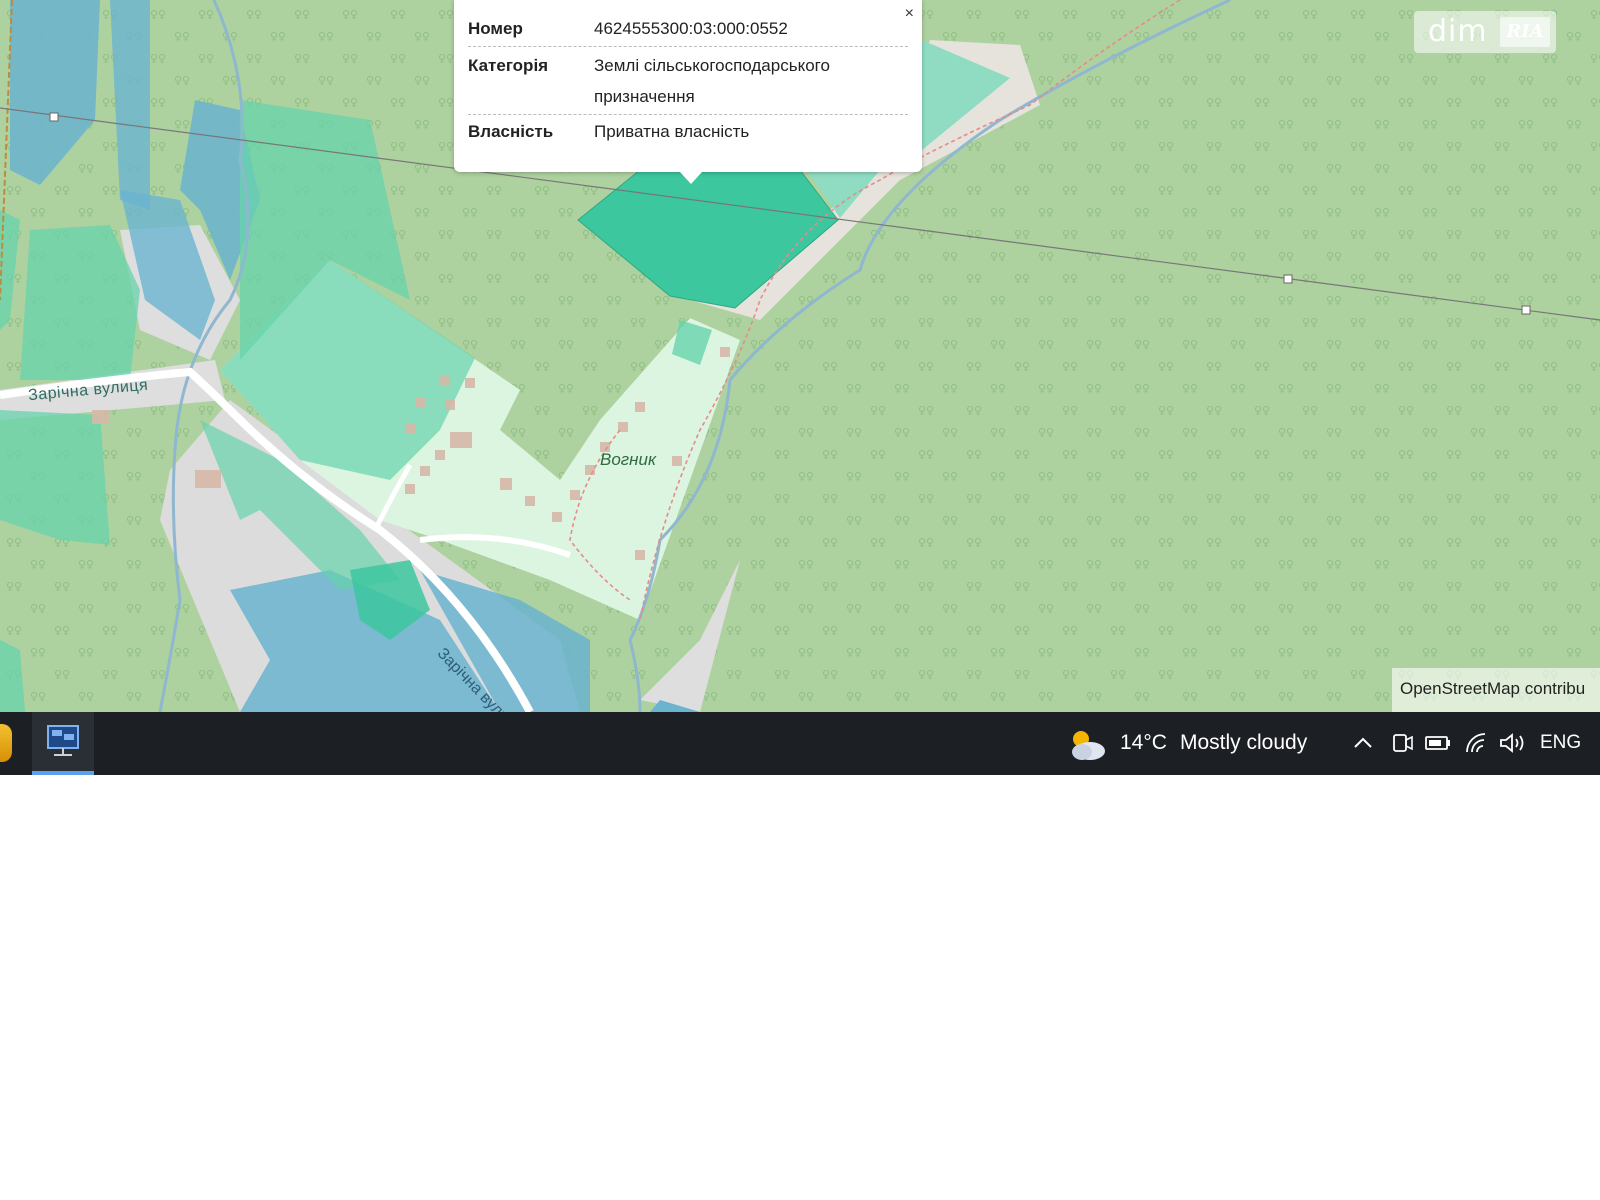  What do you see at coordinates (63, 773) in the screenshot?
I see `active-app-indicator` at bounding box center [63, 773].